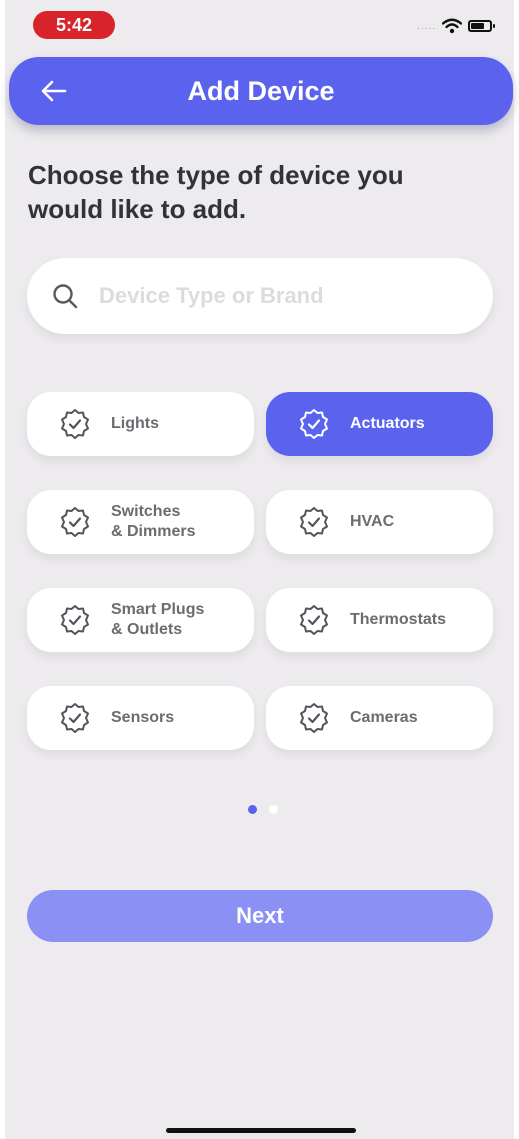  I want to click on device-type-cameras: Cameras, so click(379, 718).